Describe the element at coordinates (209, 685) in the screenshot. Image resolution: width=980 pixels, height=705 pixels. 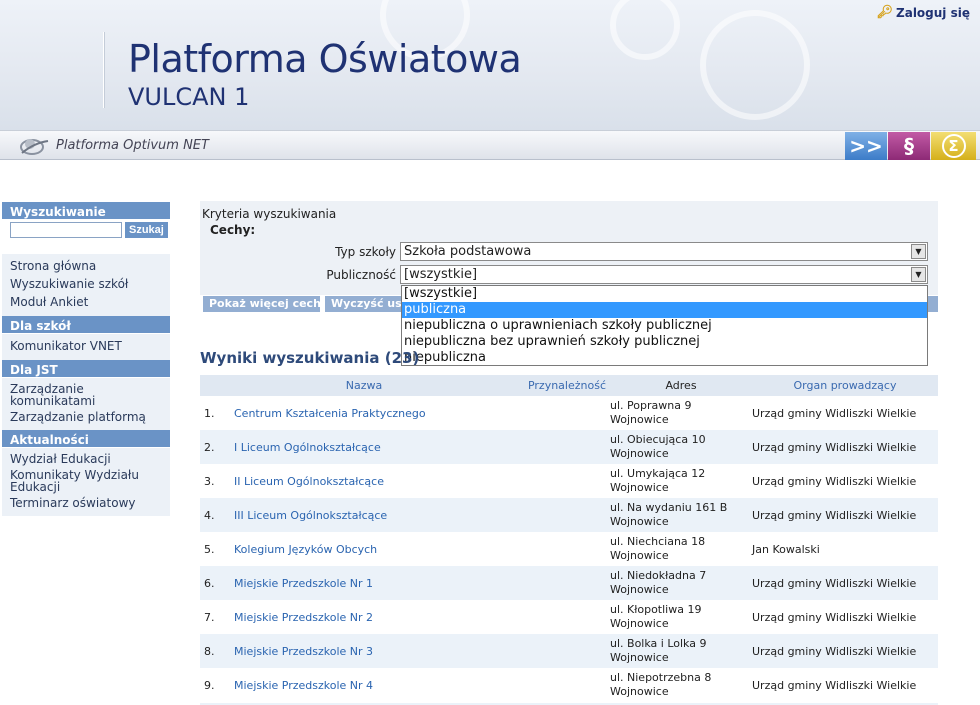
I see `row-number: 9.` at that location.